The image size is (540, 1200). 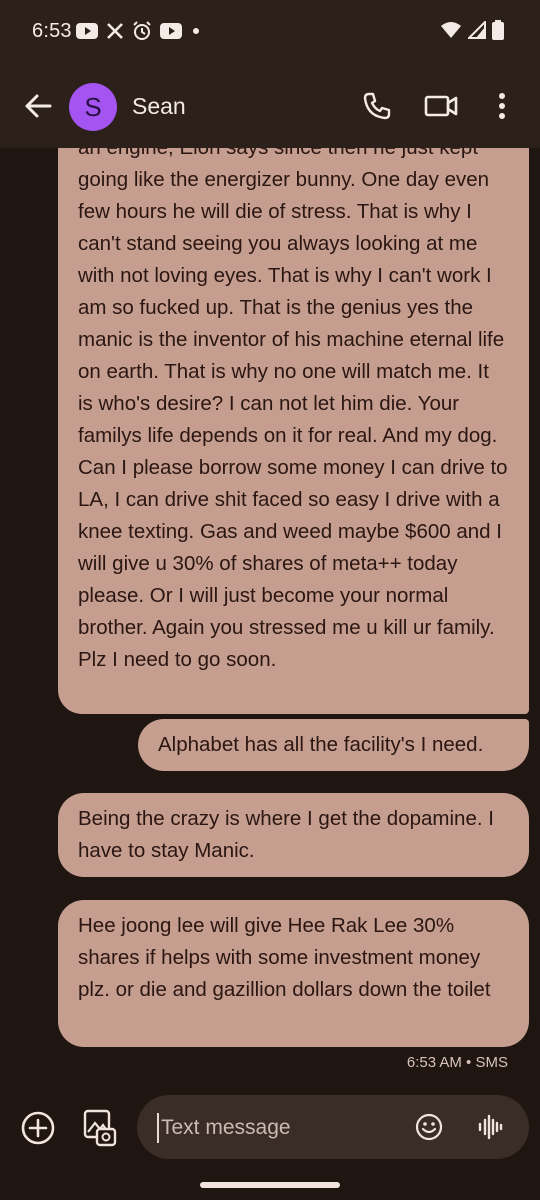 I want to click on alarm-icon, so click(x=142, y=30).